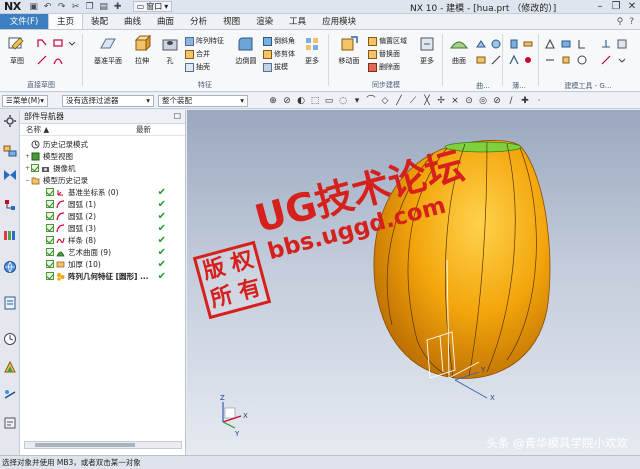 The height and width of the screenshot is (469, 640). I want to click on maximize-panel-icon: ☐, so click(177, 116).